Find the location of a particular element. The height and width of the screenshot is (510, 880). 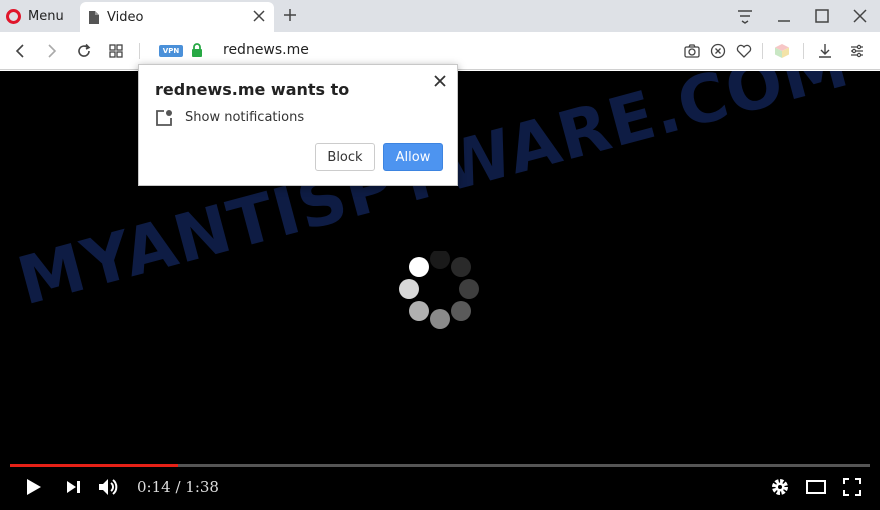

adblock-icon is located at coordinates (718, 51).